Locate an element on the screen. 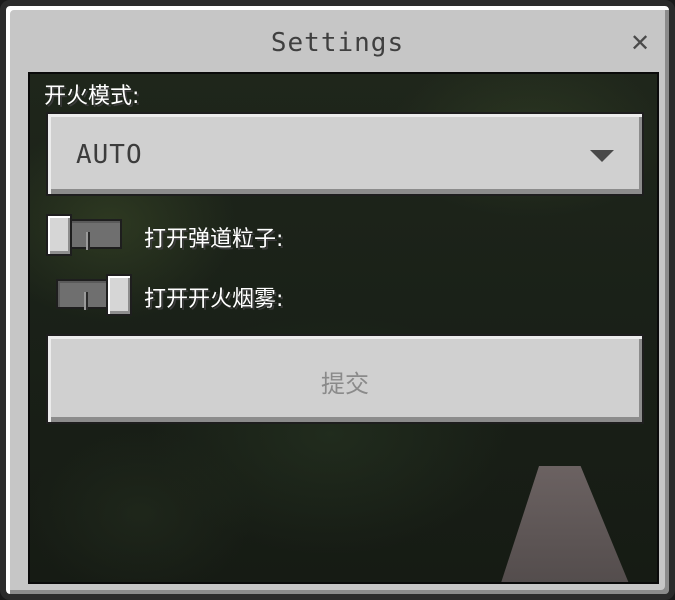 The height and width of the screenshot is (600, 675). ballistic-particles-toggle is located at coordinates (84, 235).